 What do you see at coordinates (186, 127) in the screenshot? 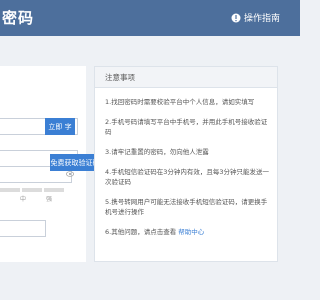
I see `notice-item: 2.手机号码请填写平台中手机号，并用此手机号接收验证码` at bounding box center [186, 127].